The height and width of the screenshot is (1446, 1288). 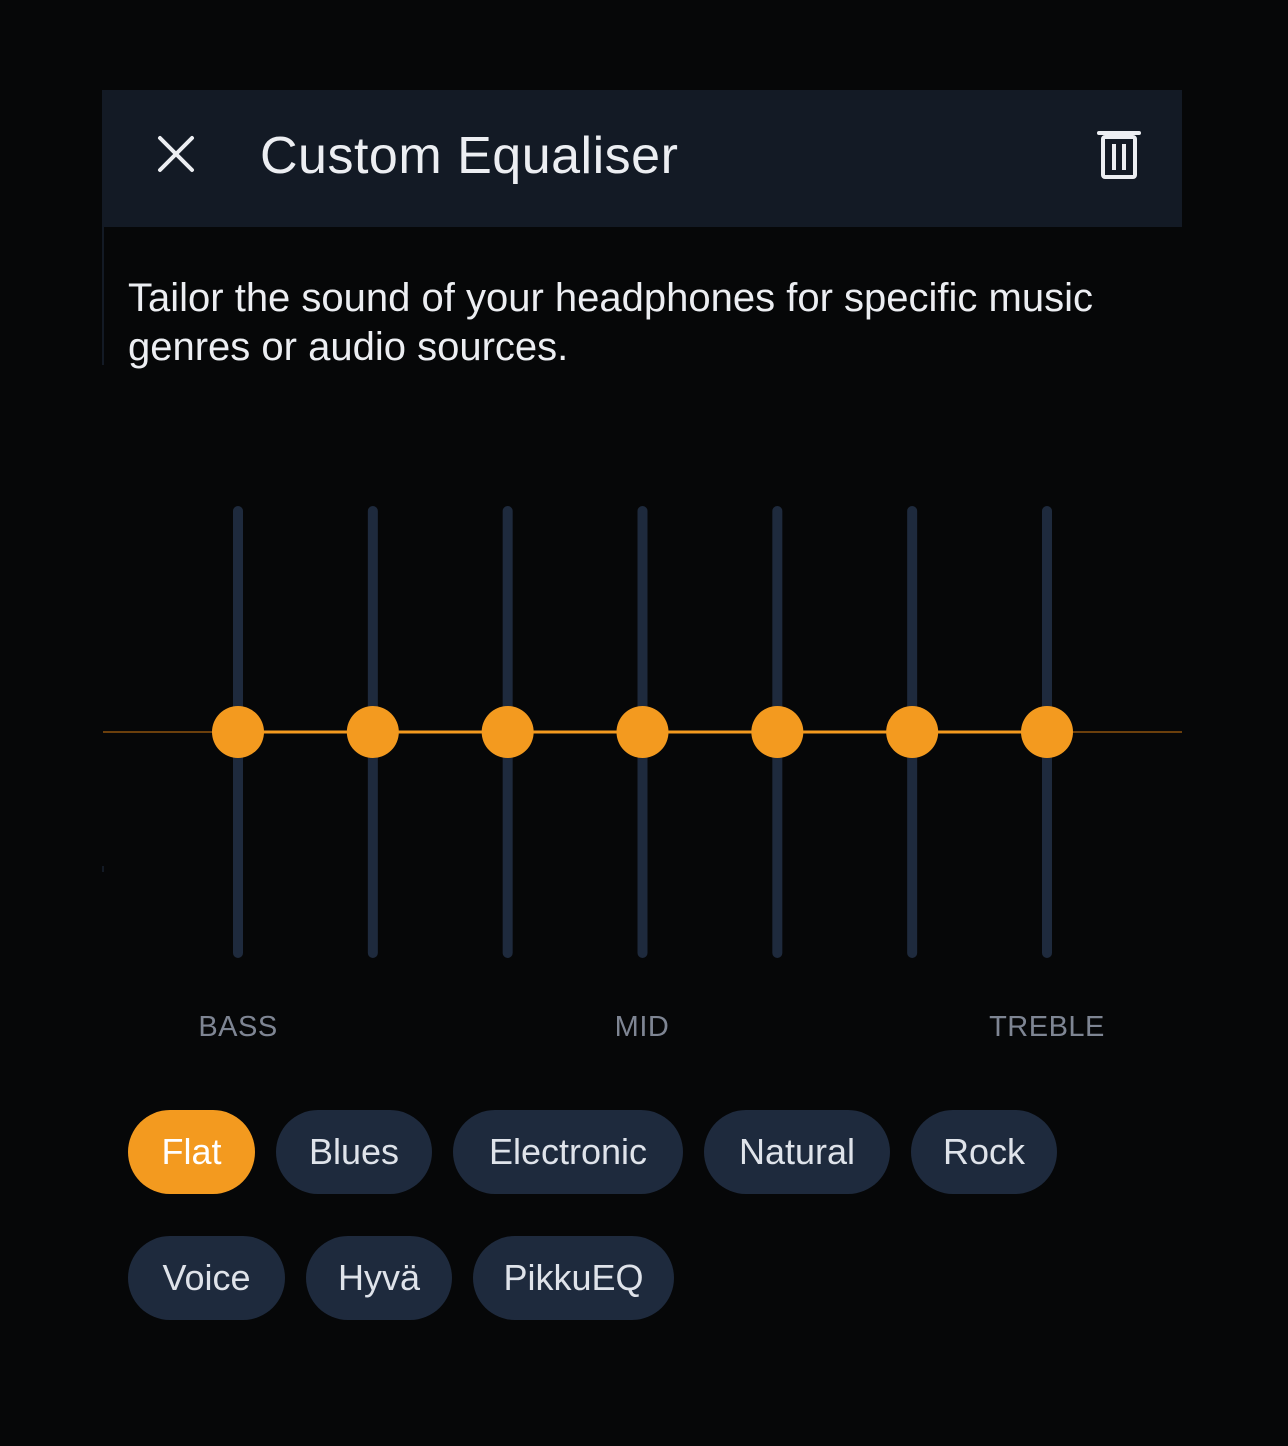 I want to click on delete-button, so click(x=1119, y=154).